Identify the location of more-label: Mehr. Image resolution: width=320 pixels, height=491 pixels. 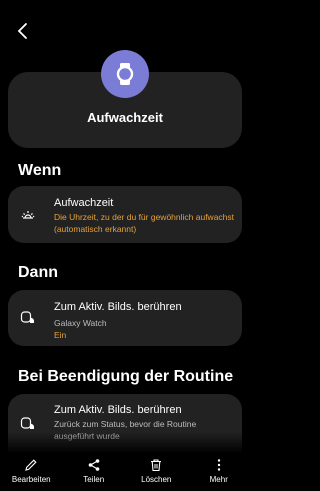
(218, 479).